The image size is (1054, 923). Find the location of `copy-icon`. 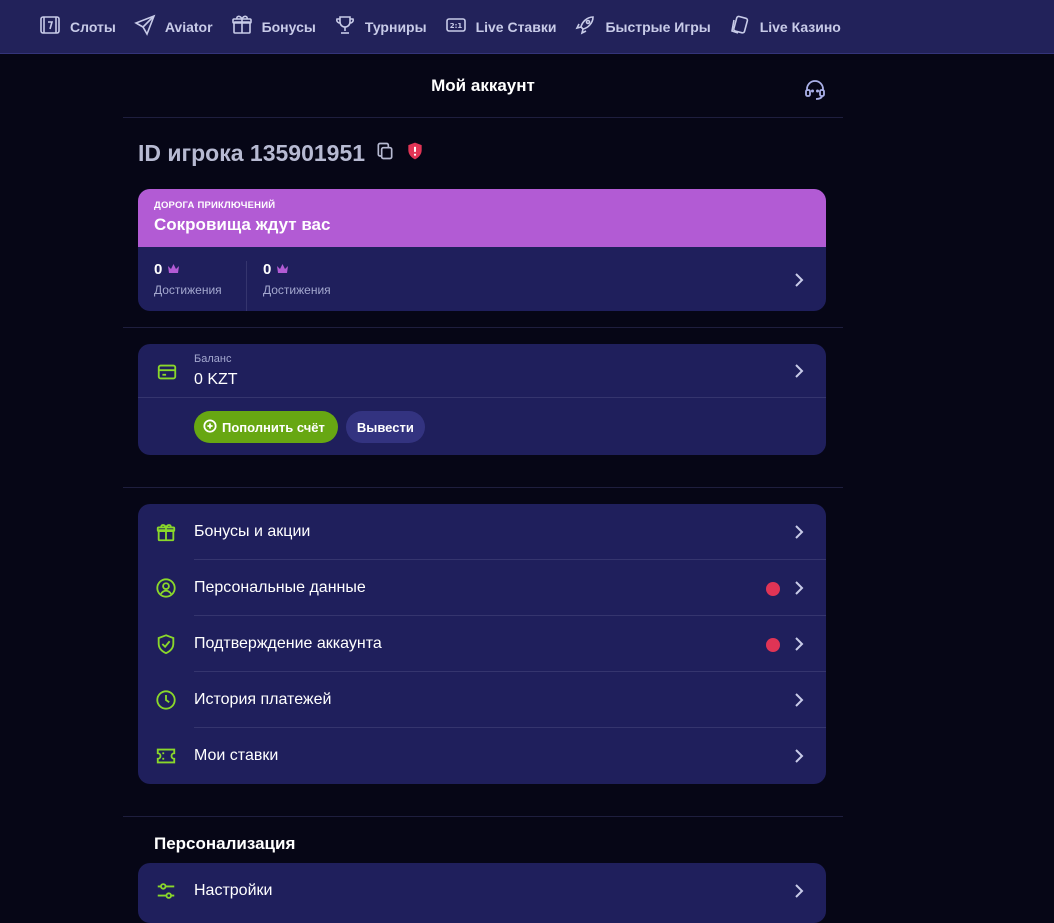

copy-icon is located at coordinates (385, 153).